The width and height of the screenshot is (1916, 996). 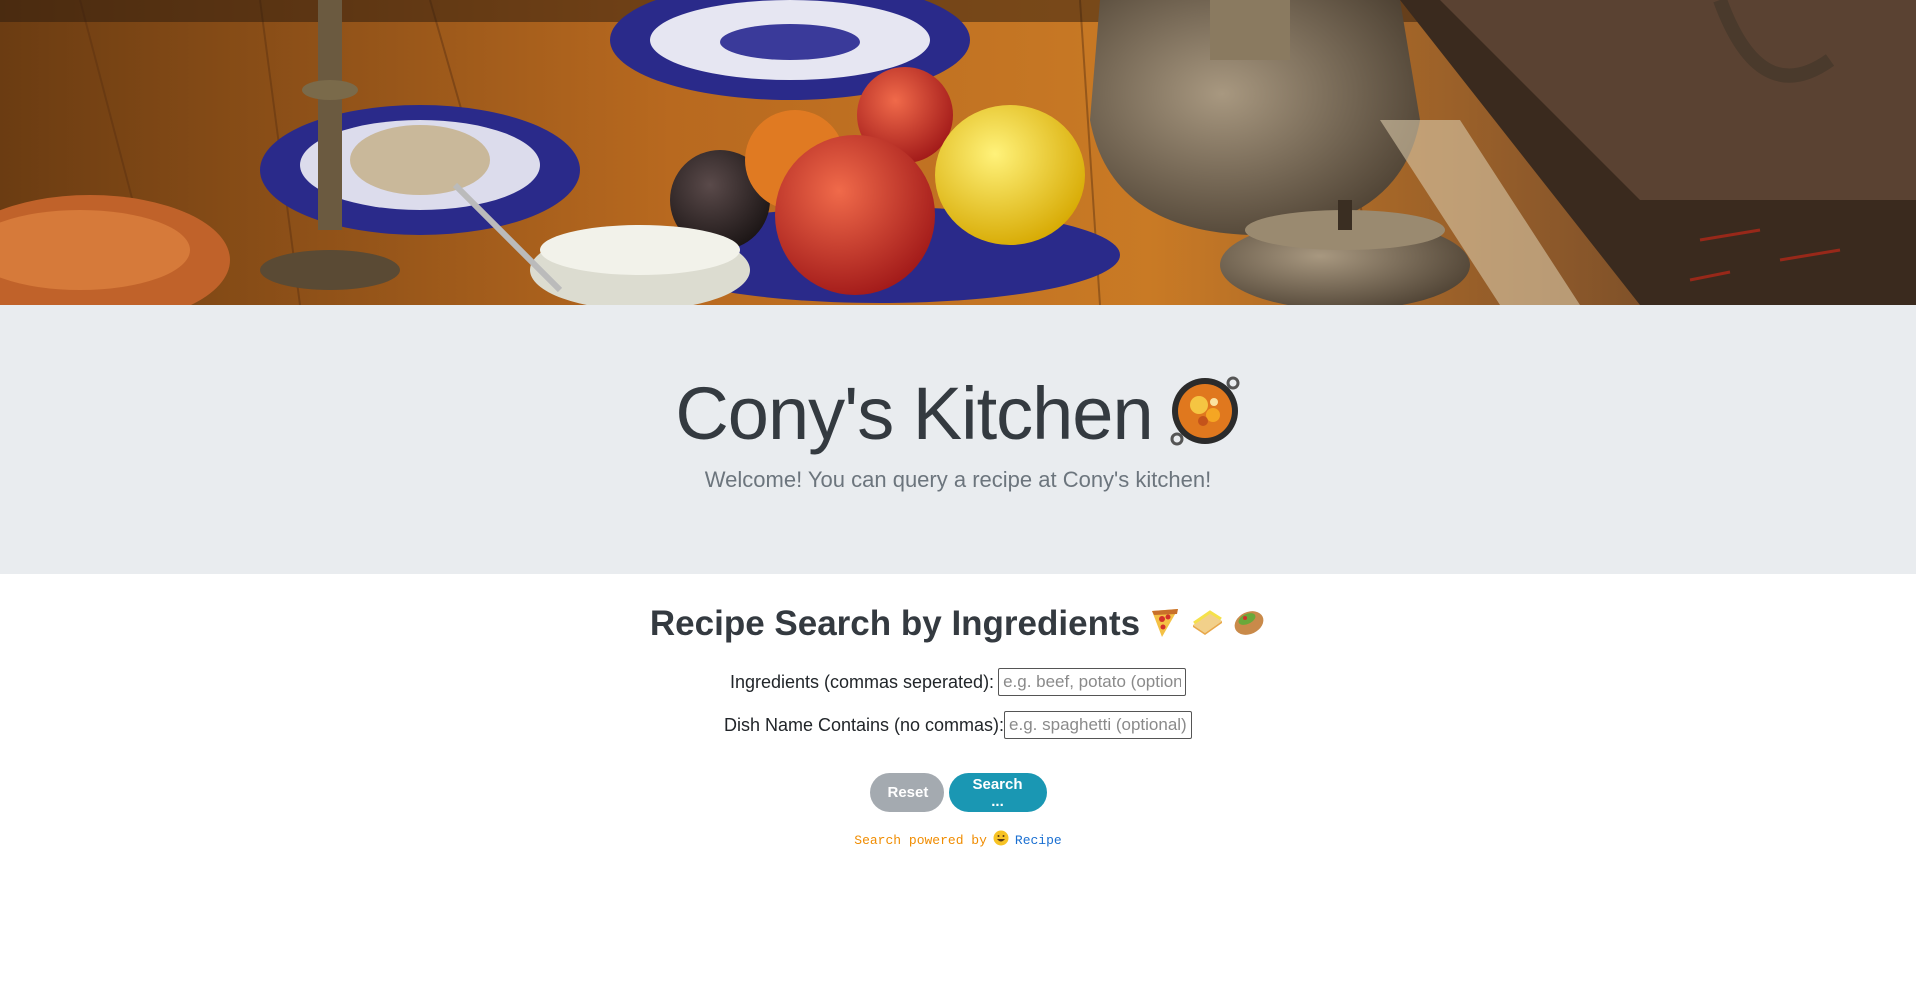 I want to click on stuffed-flatbread-icon, so click(x=1249, y=624).